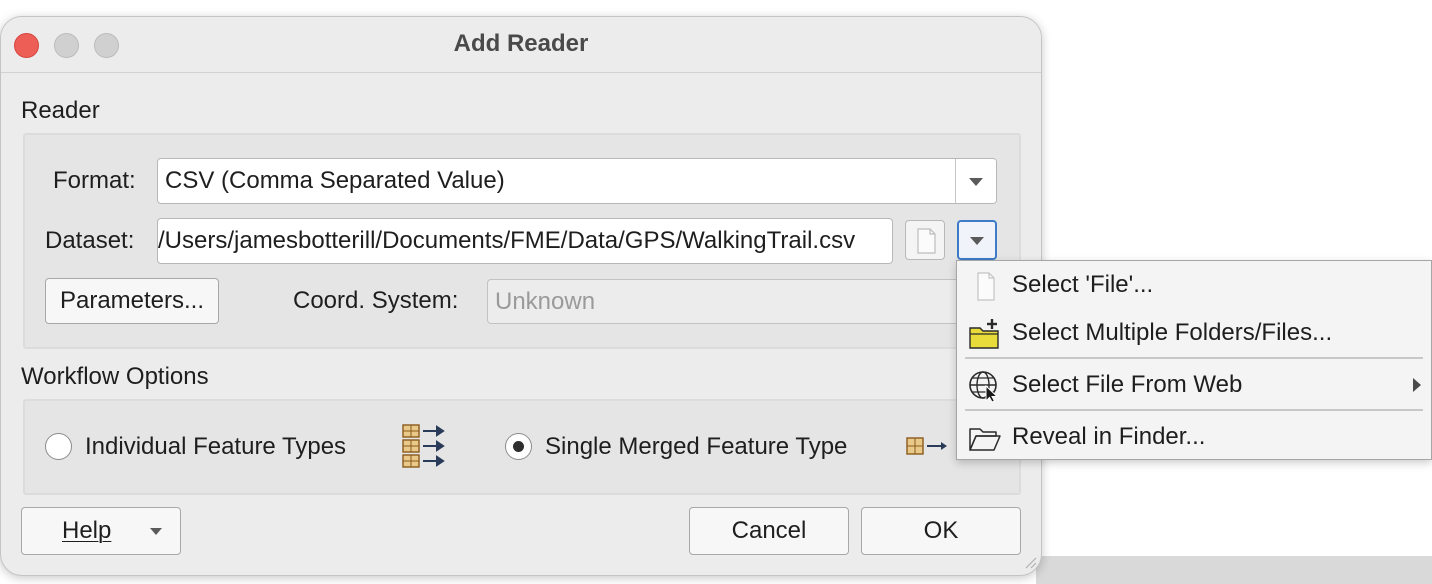  What do you see at coordinates (423, 446) in the screenshot?
I see `multiple-feature-types-icon` at bounding box center [423, 446].